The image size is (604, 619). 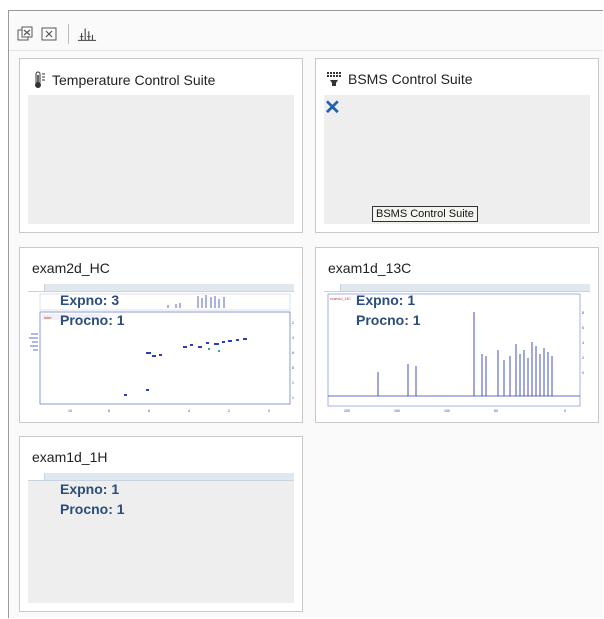 What do you see at coordinates (410, 79) in the screenshot?
I see `bsms-card-title: BSMS Control Suite` at bounding box center [410, 79].